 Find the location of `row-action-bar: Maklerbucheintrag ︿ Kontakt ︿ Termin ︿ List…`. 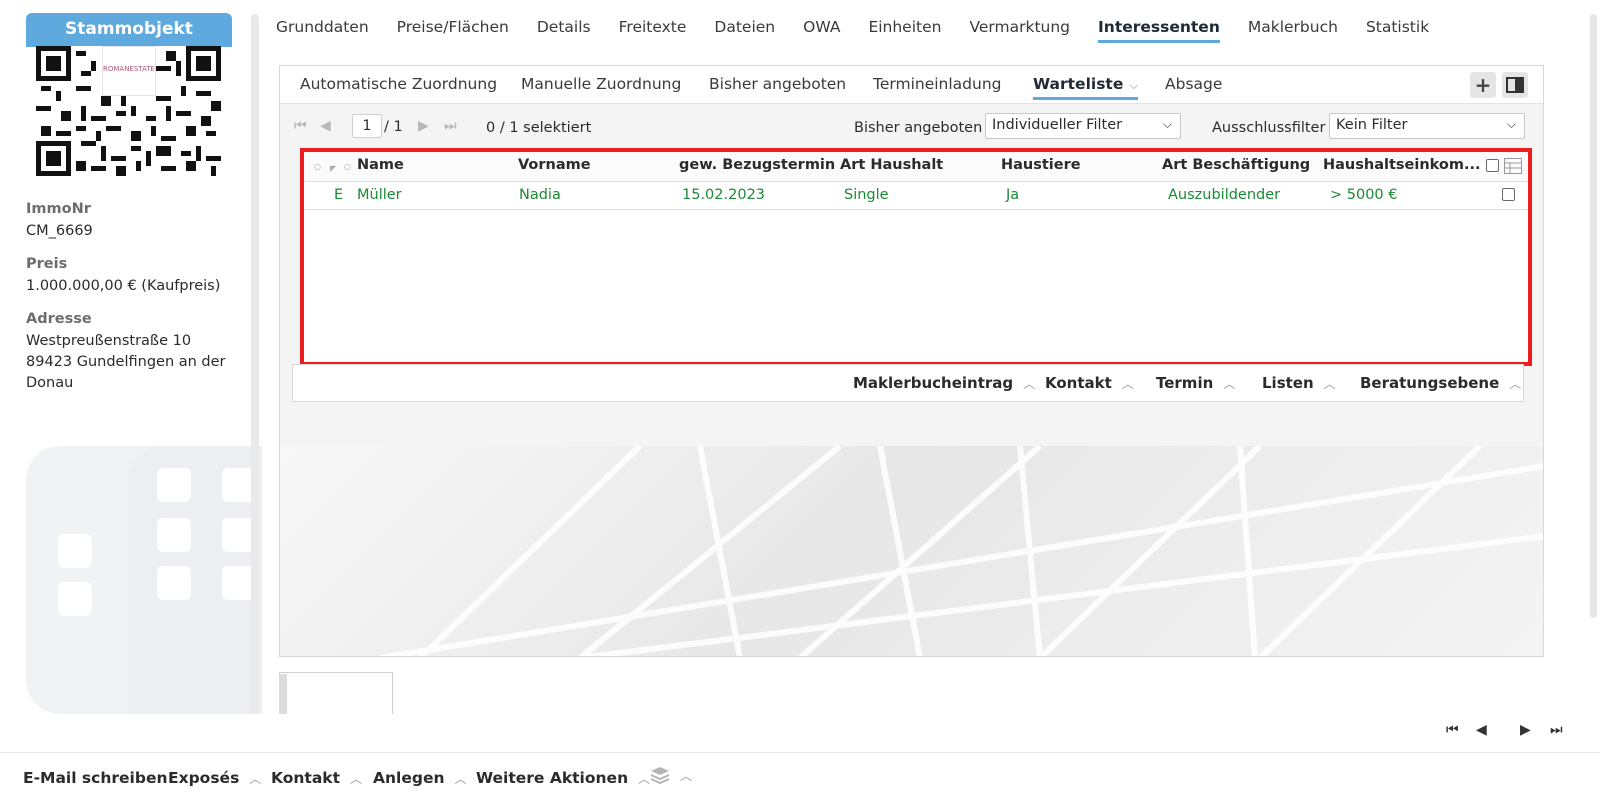

row-action-bar: Maklerbucheintrag ︿ Kontakt ︿ Termin ︿ List… is located at coordinates (908, 383).